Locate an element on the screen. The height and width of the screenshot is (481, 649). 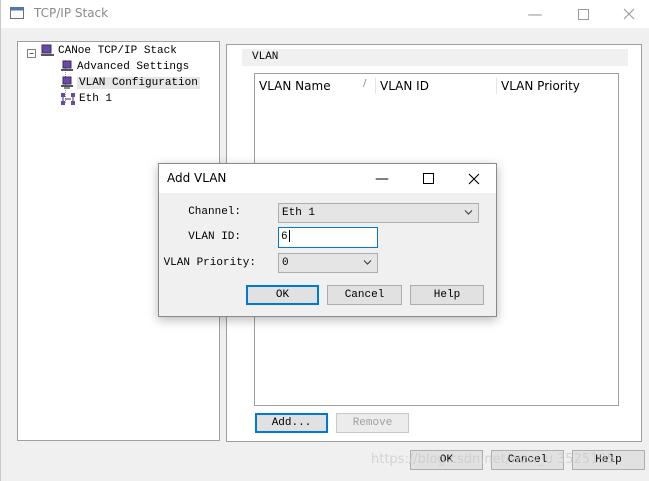
column-header-label: VLAN Name is located at coordinates (295, 86).